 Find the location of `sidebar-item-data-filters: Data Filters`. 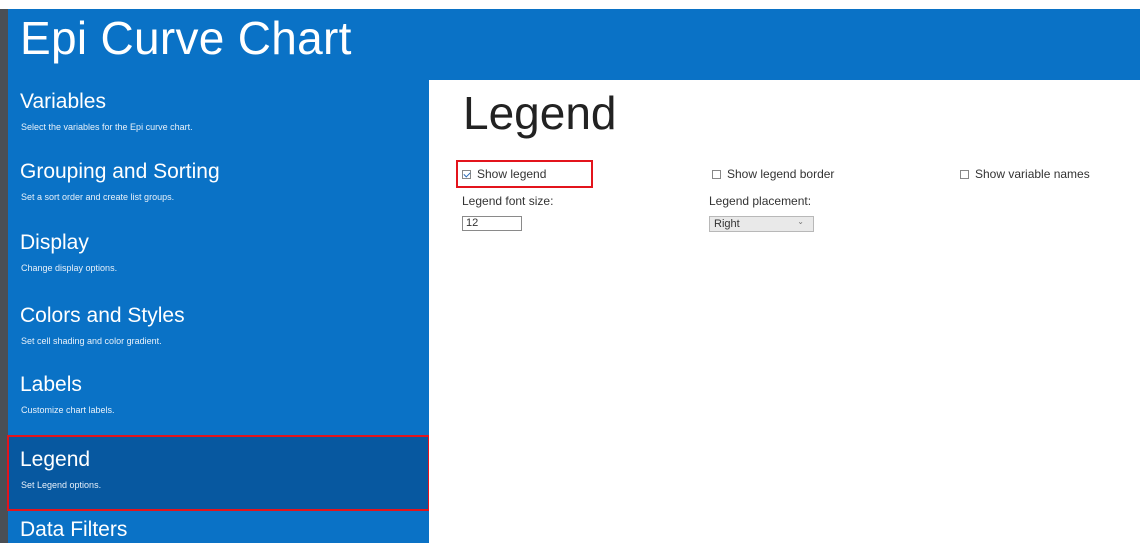

sidebar-item-data-filters: Data Filters is located at coordinates (218, 529).